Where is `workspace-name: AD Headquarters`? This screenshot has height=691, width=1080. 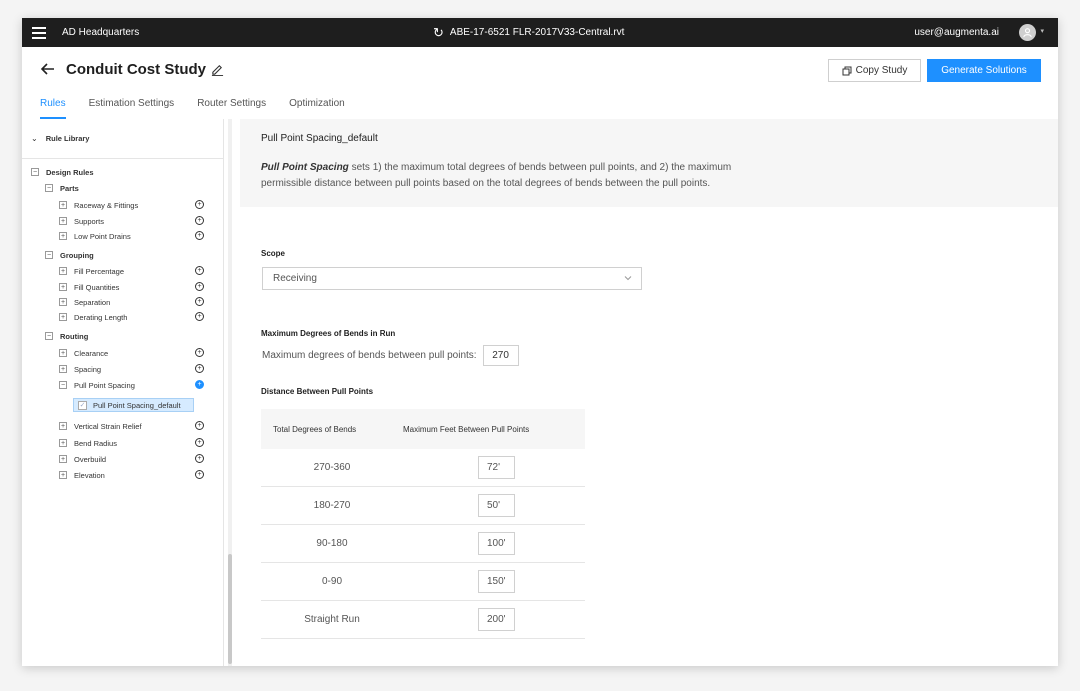
workspace-name: AD Headquarters is located at coordinates (101, 32).